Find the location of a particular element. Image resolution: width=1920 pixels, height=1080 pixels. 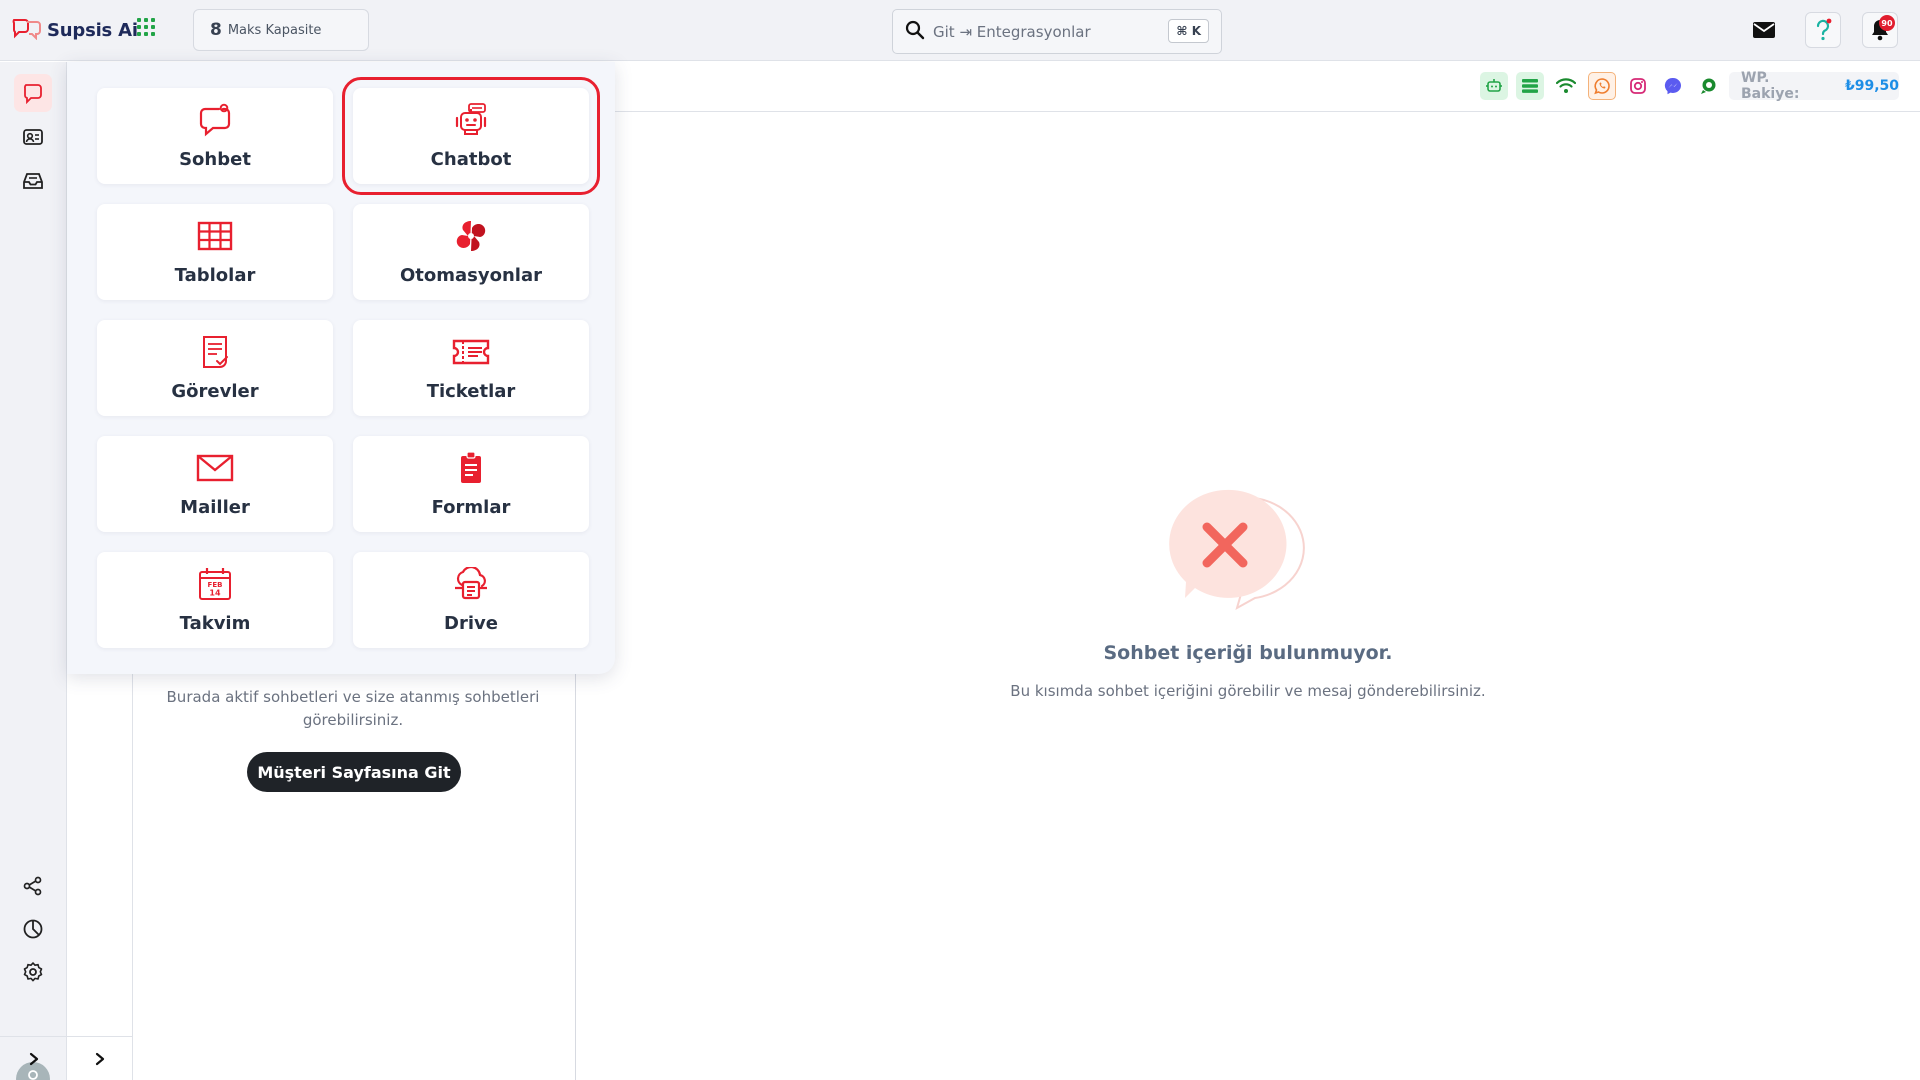

empty-state-title: Sohbet içeriği bulunmuyor. is located at coordinates (1248, 653).